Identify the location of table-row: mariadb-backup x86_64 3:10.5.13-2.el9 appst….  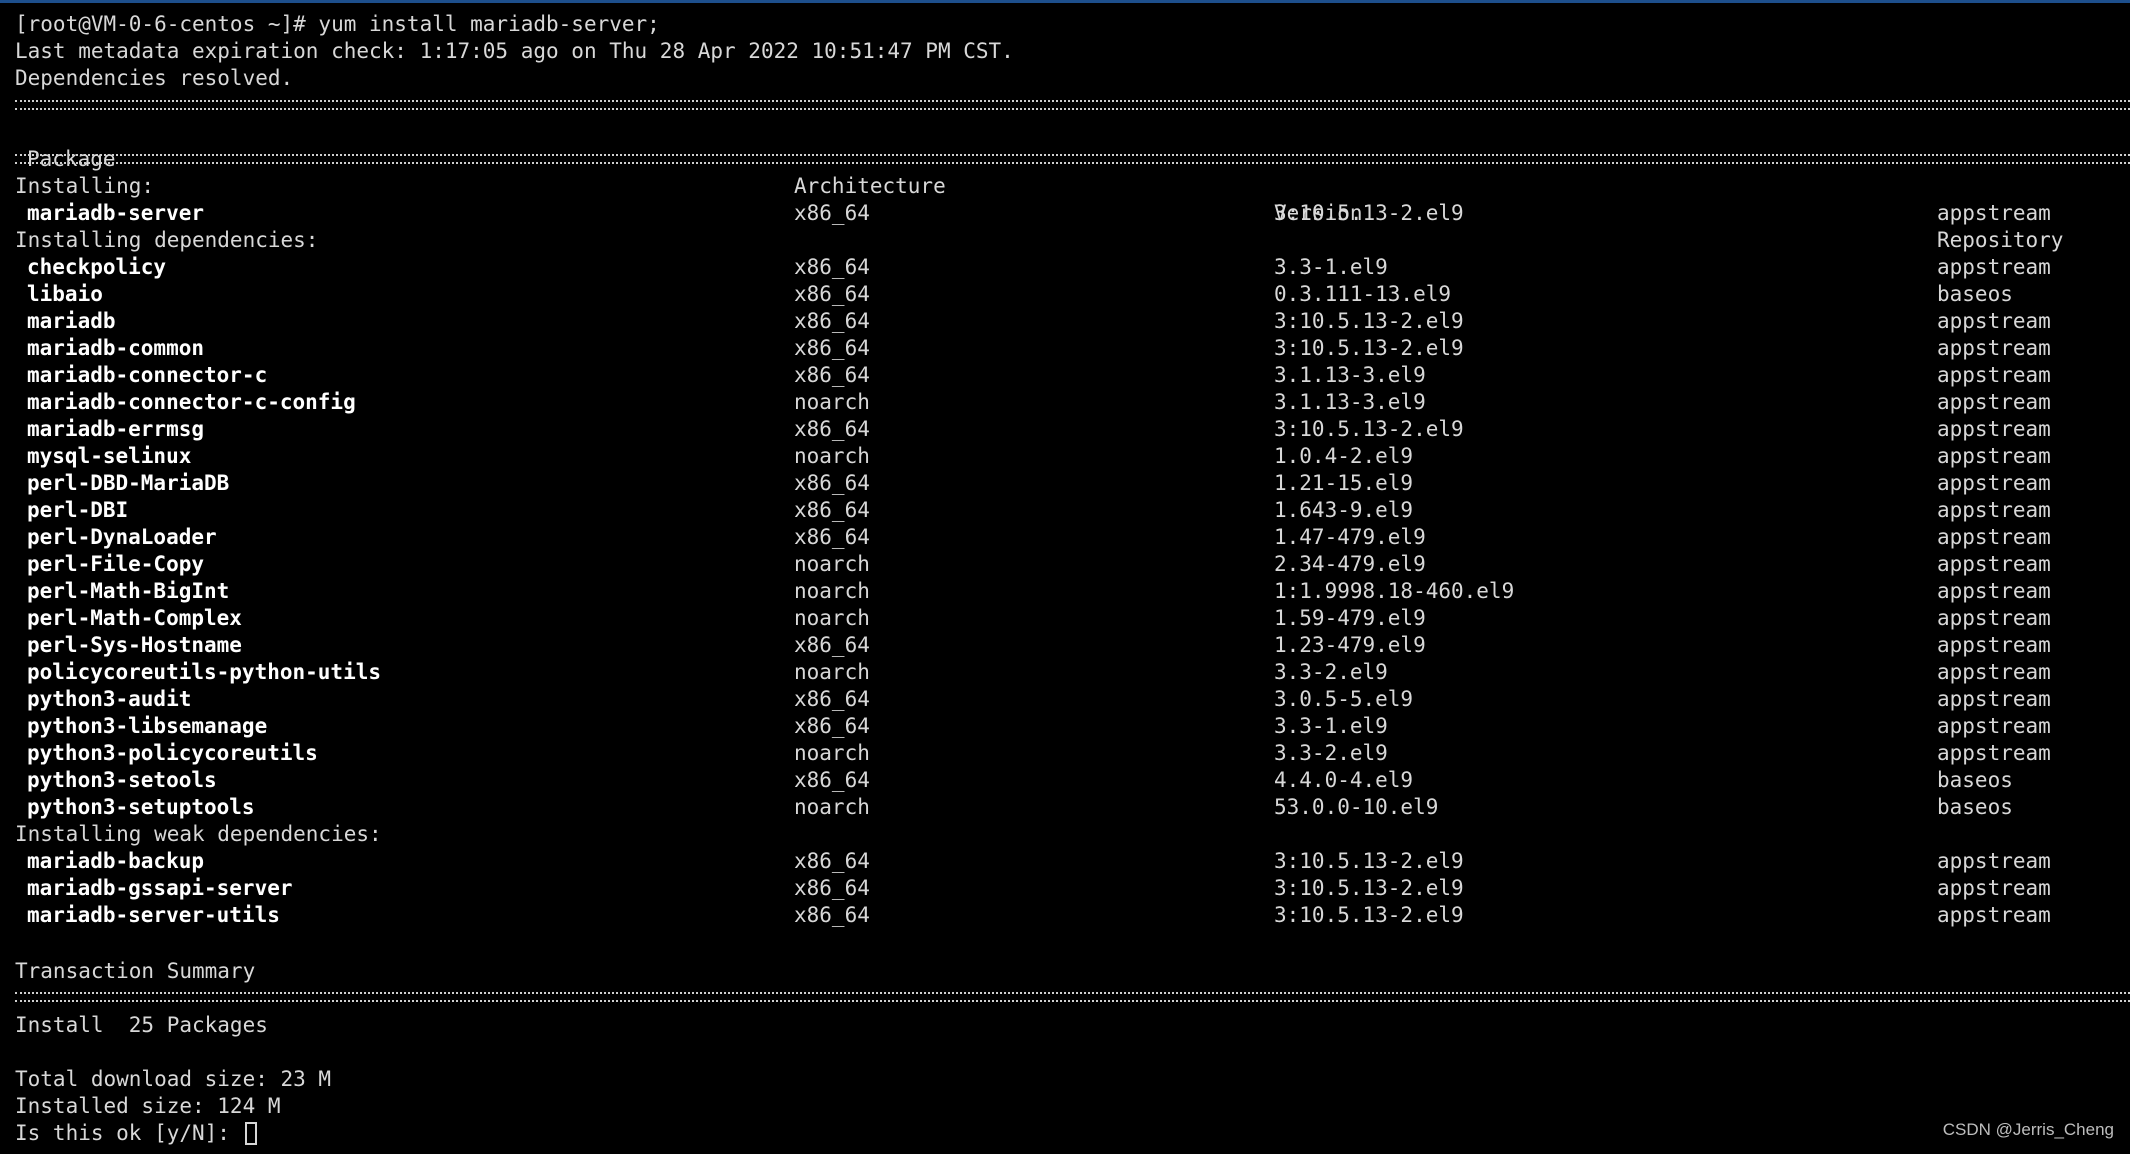
(1065, 861).